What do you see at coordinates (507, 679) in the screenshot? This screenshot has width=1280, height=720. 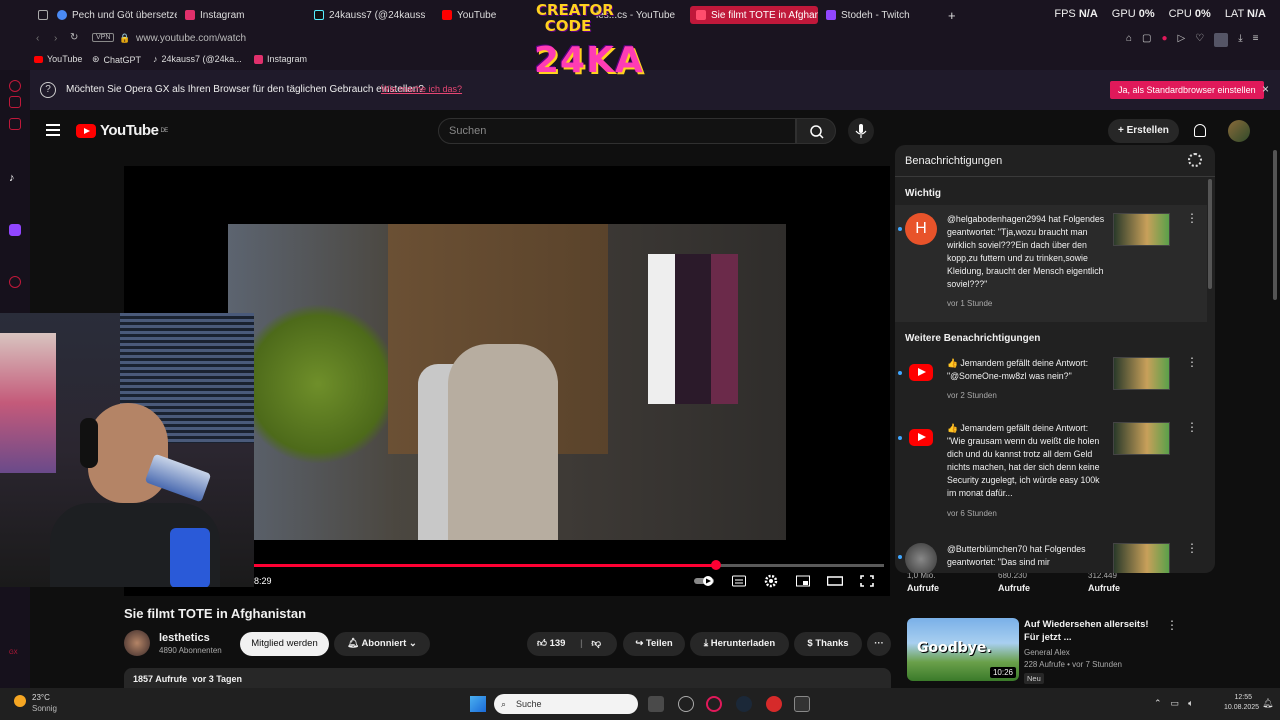 I see `description-box: 1857 Aufrufe vor 3 Tagen` at bounding box center [507, 679].